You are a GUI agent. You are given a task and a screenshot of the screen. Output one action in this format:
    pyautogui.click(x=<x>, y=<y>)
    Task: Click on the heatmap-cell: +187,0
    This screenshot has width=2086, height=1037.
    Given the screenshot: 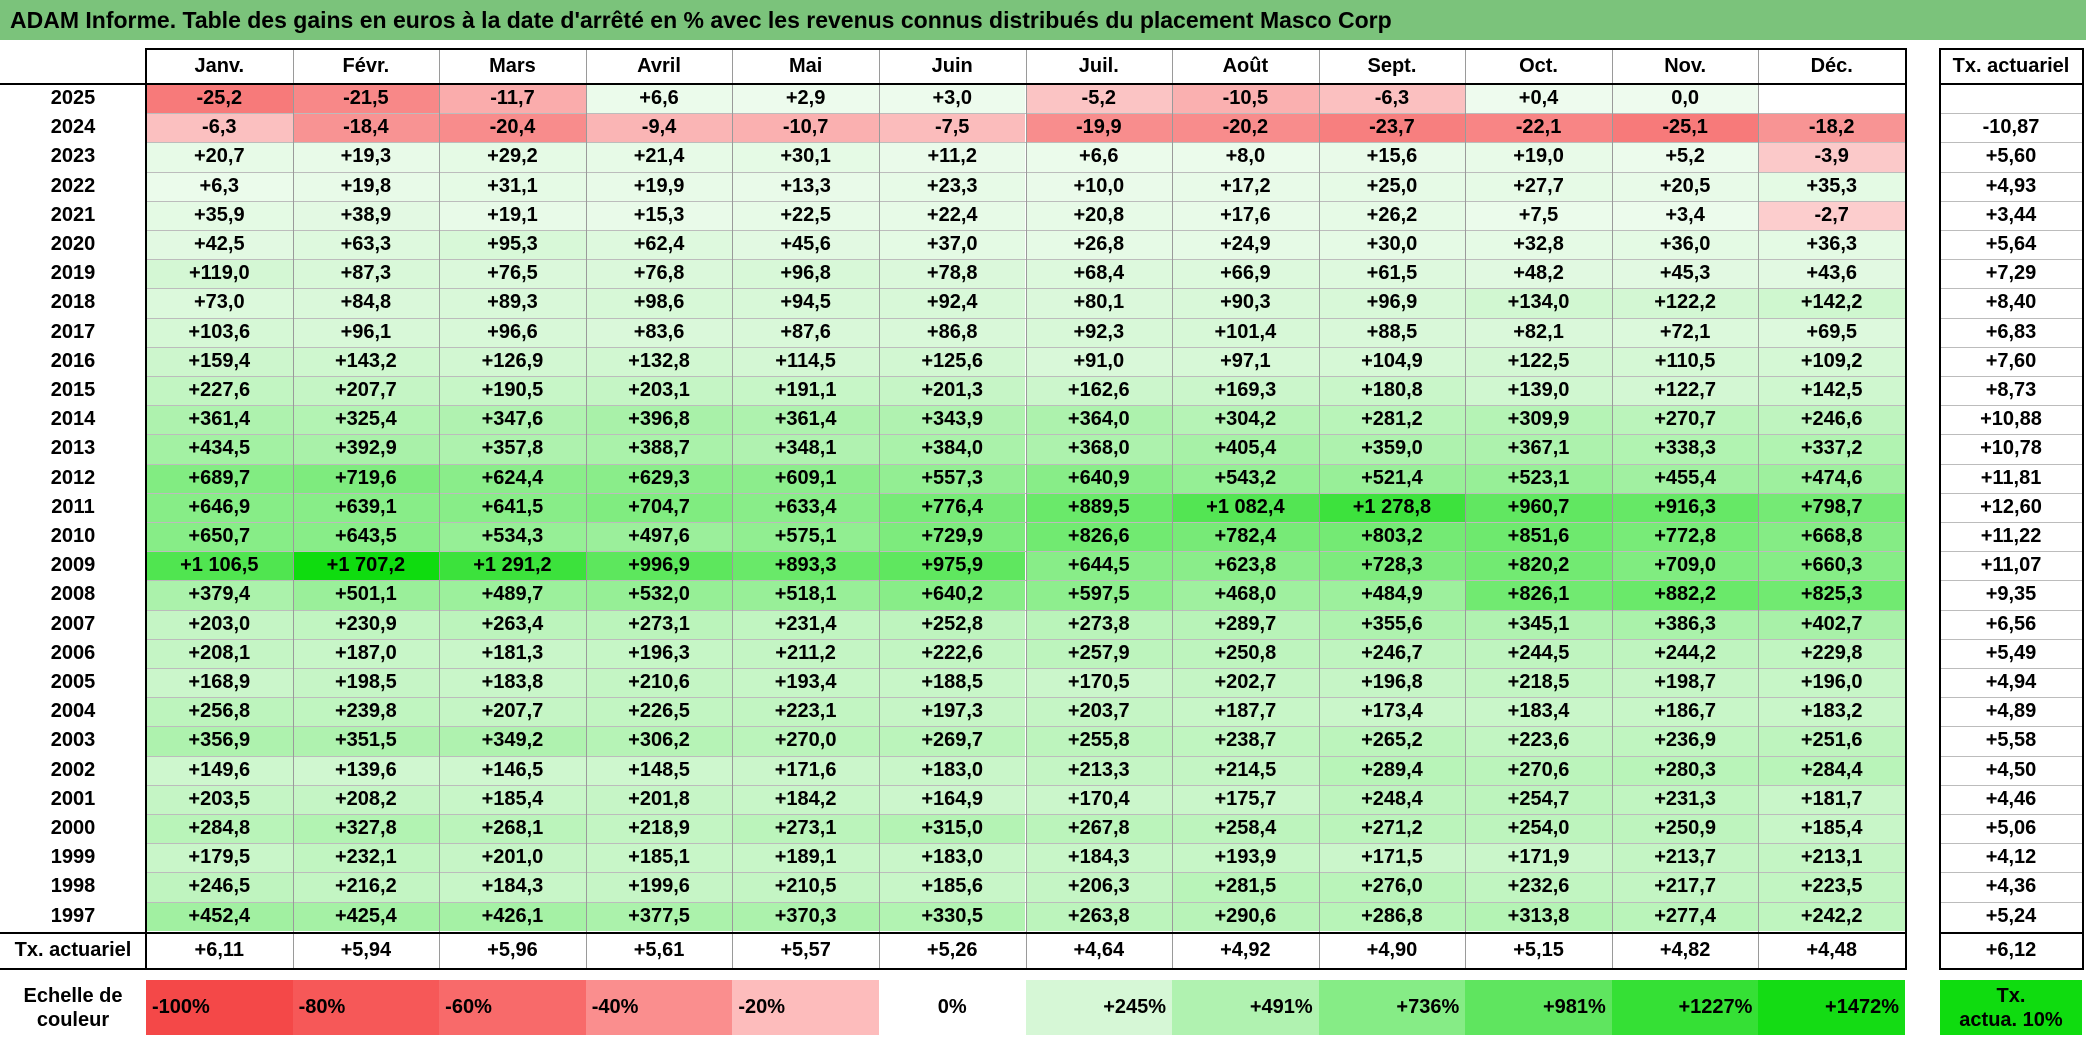 What is the action you would take?
    pyautogui.click(x=366, y=653)
    